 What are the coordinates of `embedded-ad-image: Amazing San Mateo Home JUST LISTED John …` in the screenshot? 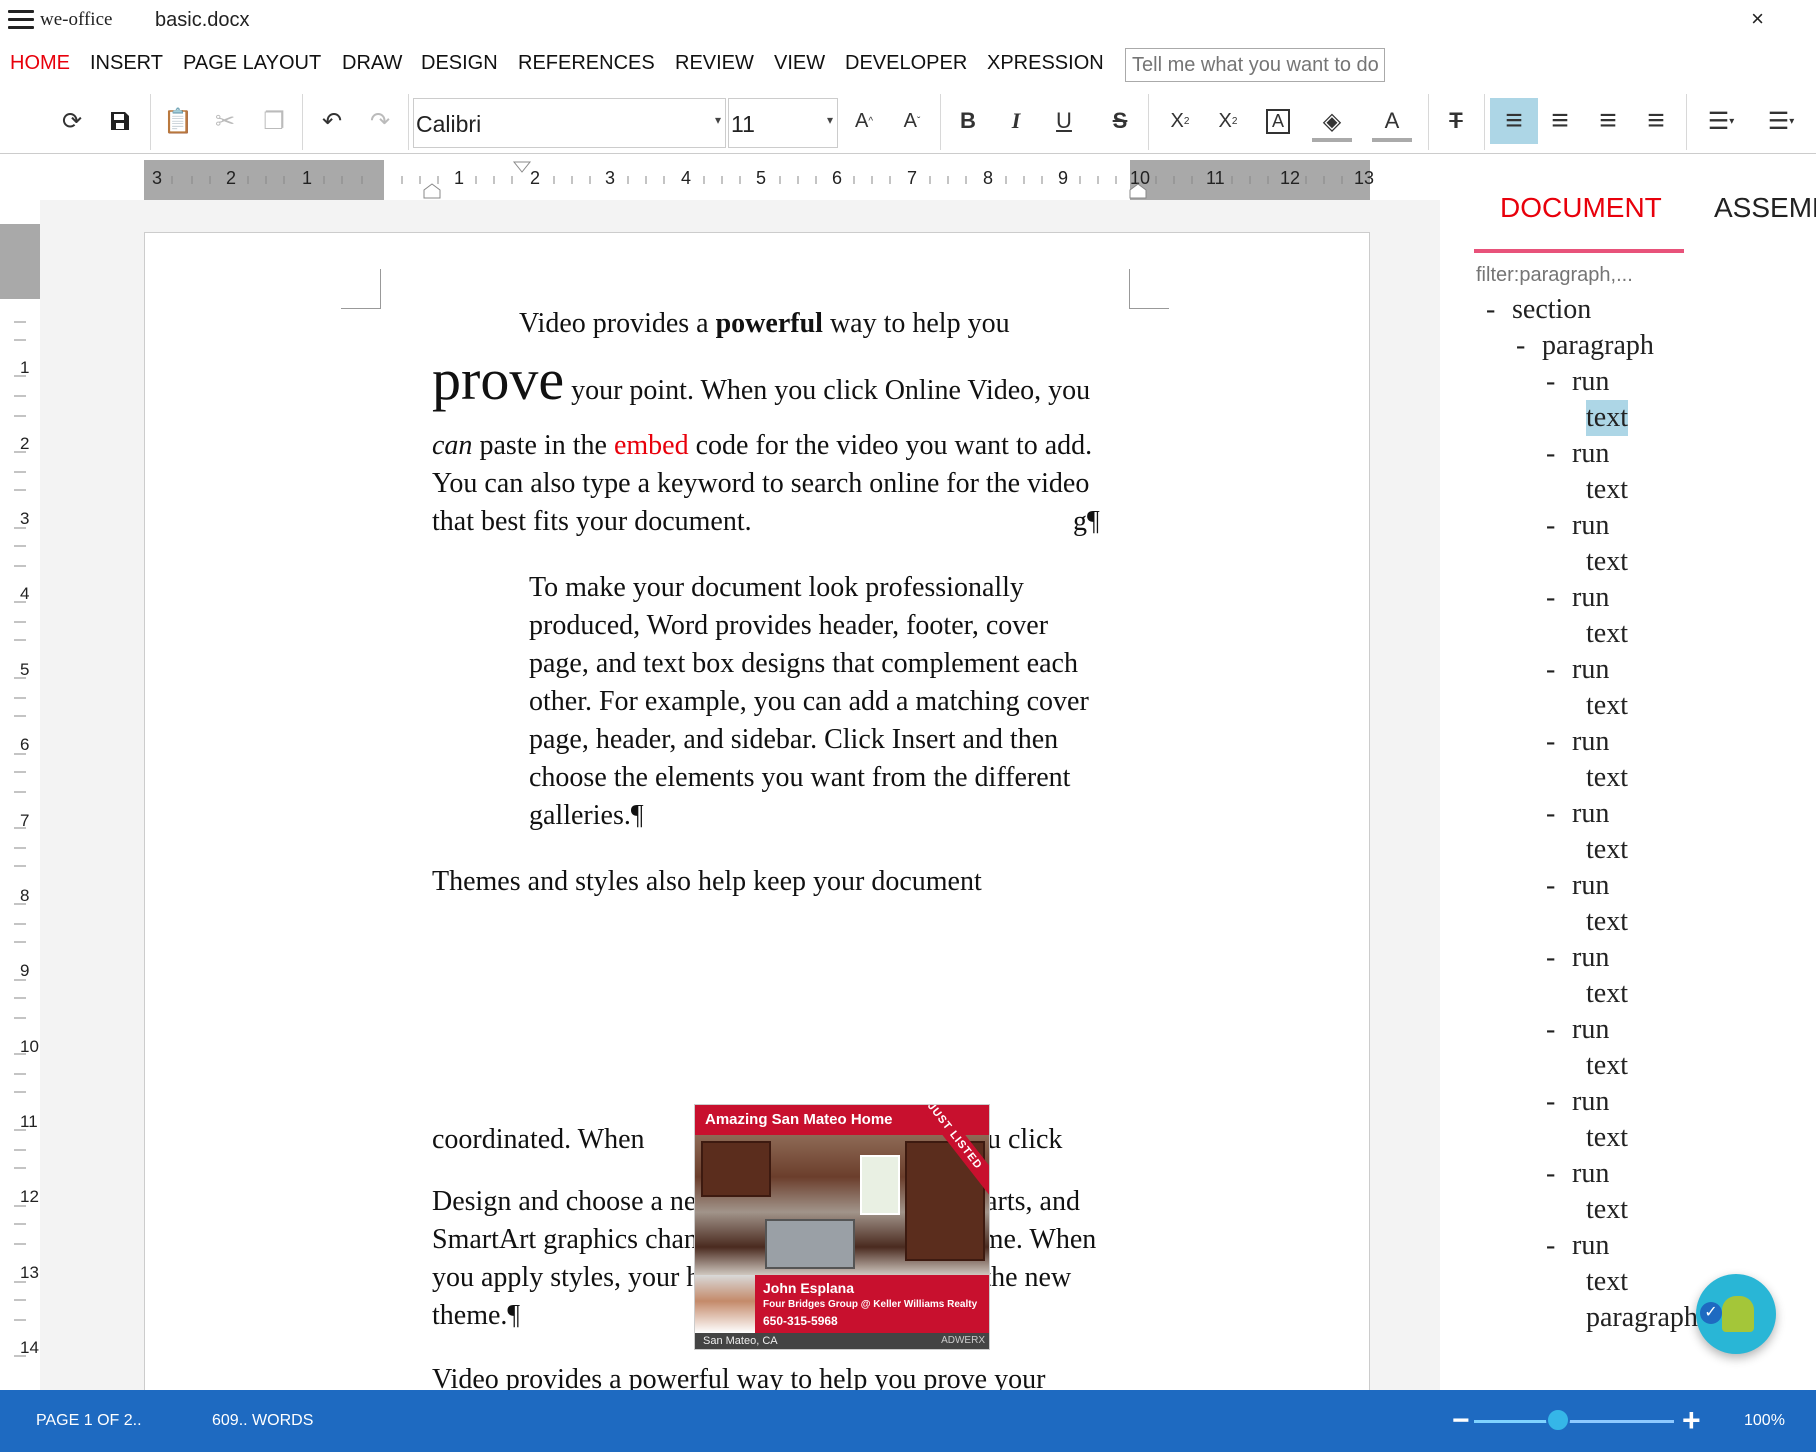 It's located at (842, 1227).